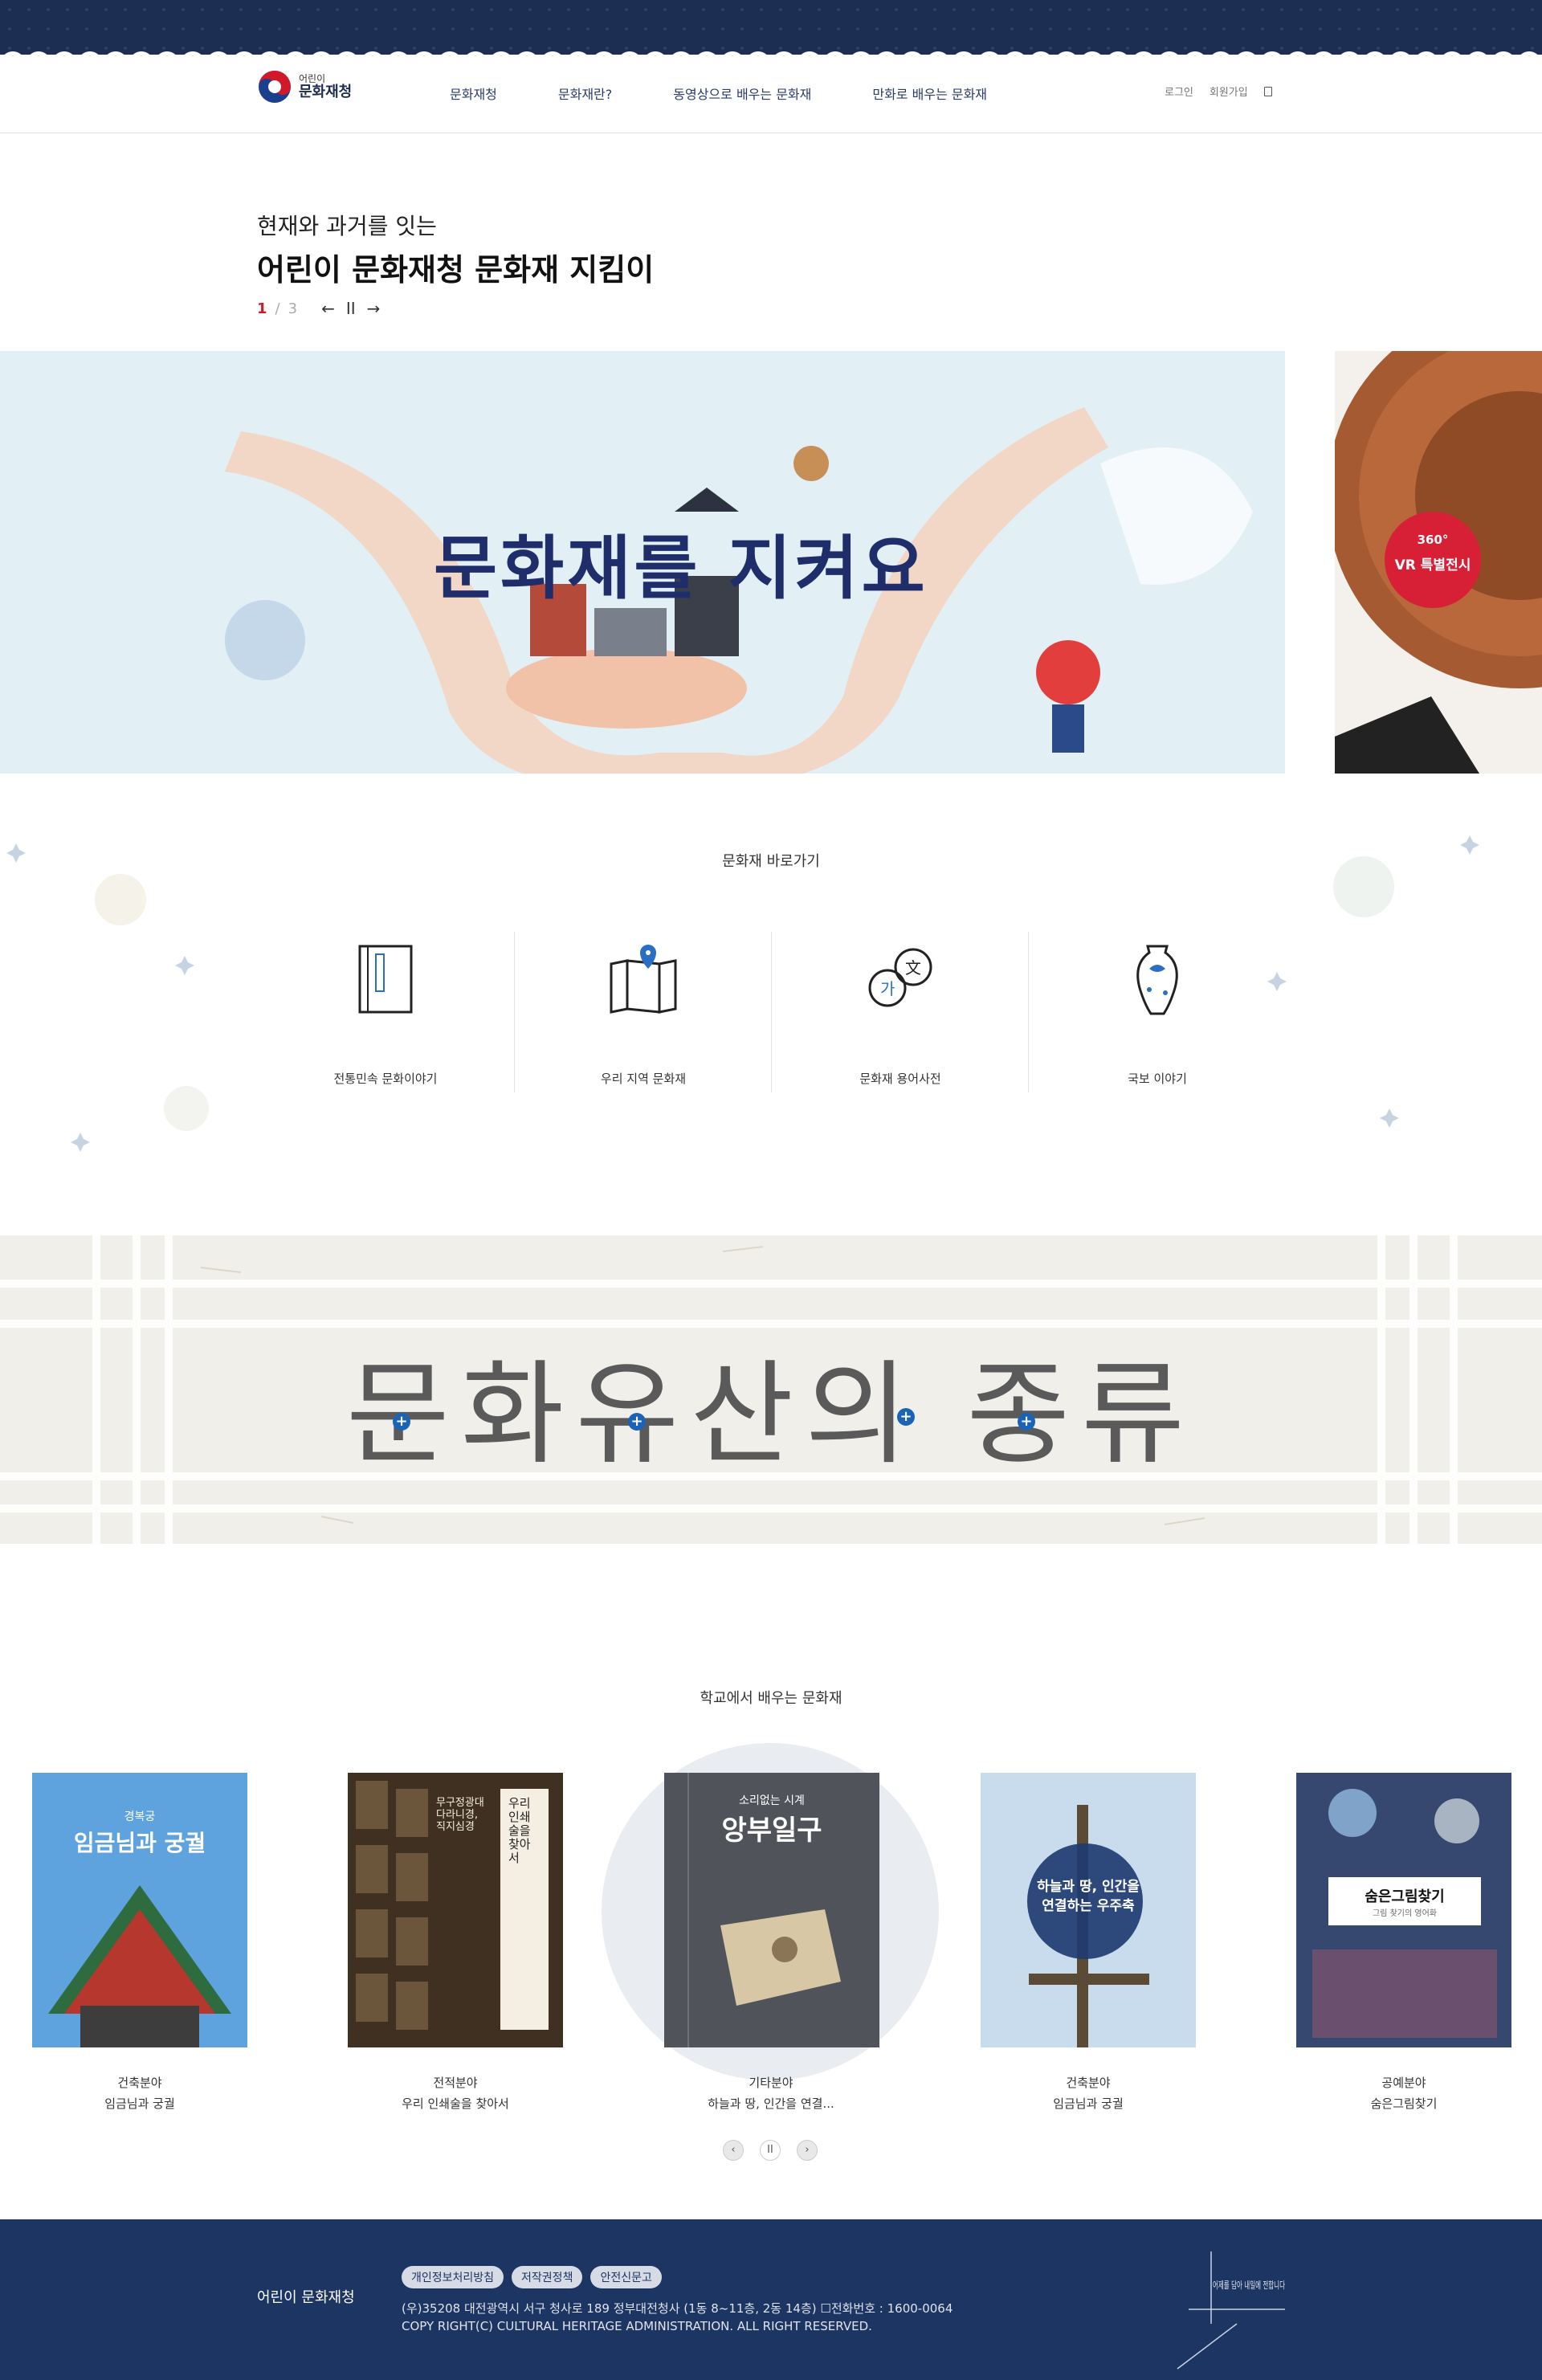 The width and height of the screenshot is (1542, 2380). What do you see at coordinates (1157, 980) in the screenshot?
I see `vase-icon` at bounding box center [1157, 980].